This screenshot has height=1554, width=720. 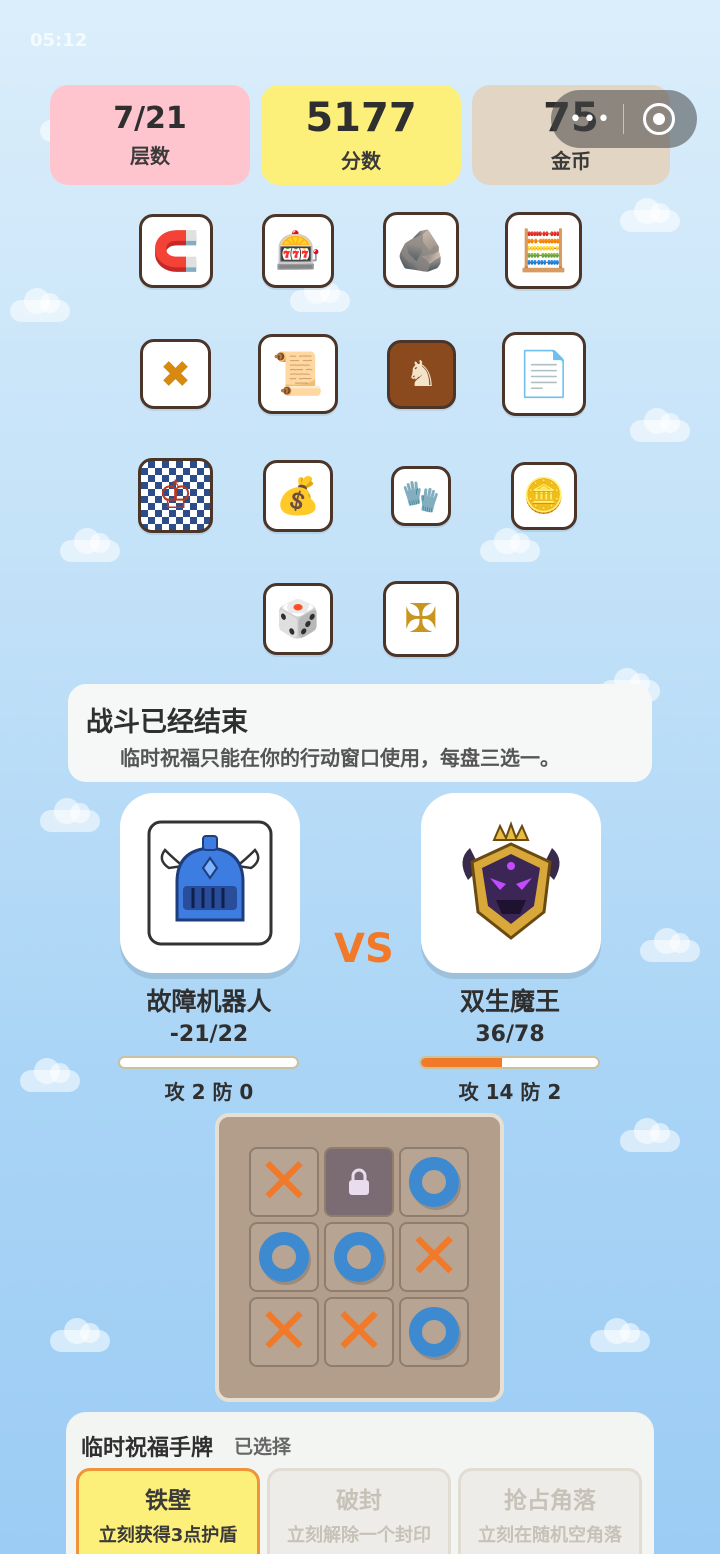 I want to click on player-avatar, so click(x=210, y=883).